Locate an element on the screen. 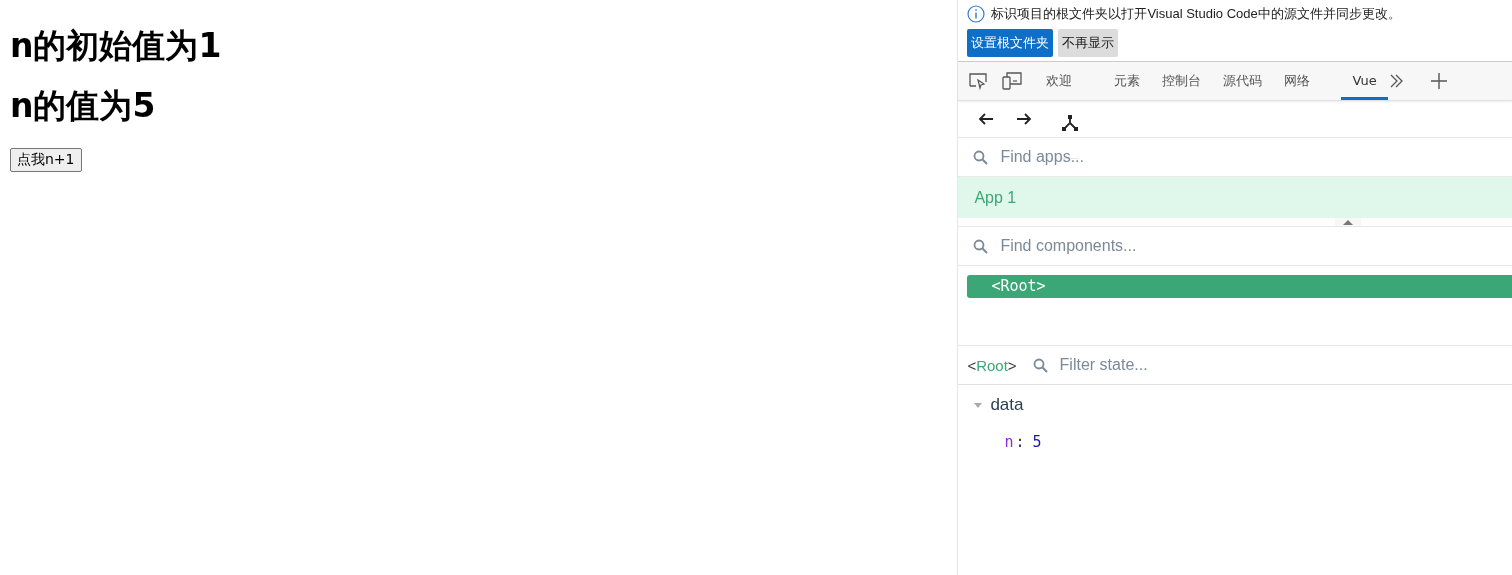 Image resolution: width=1512 pixels, height=575 pixels. info-message: 标识项目的根文件夹以打开Visual Studio Code中的源文件并同步更改。 is located at coordinates (1196, 14).